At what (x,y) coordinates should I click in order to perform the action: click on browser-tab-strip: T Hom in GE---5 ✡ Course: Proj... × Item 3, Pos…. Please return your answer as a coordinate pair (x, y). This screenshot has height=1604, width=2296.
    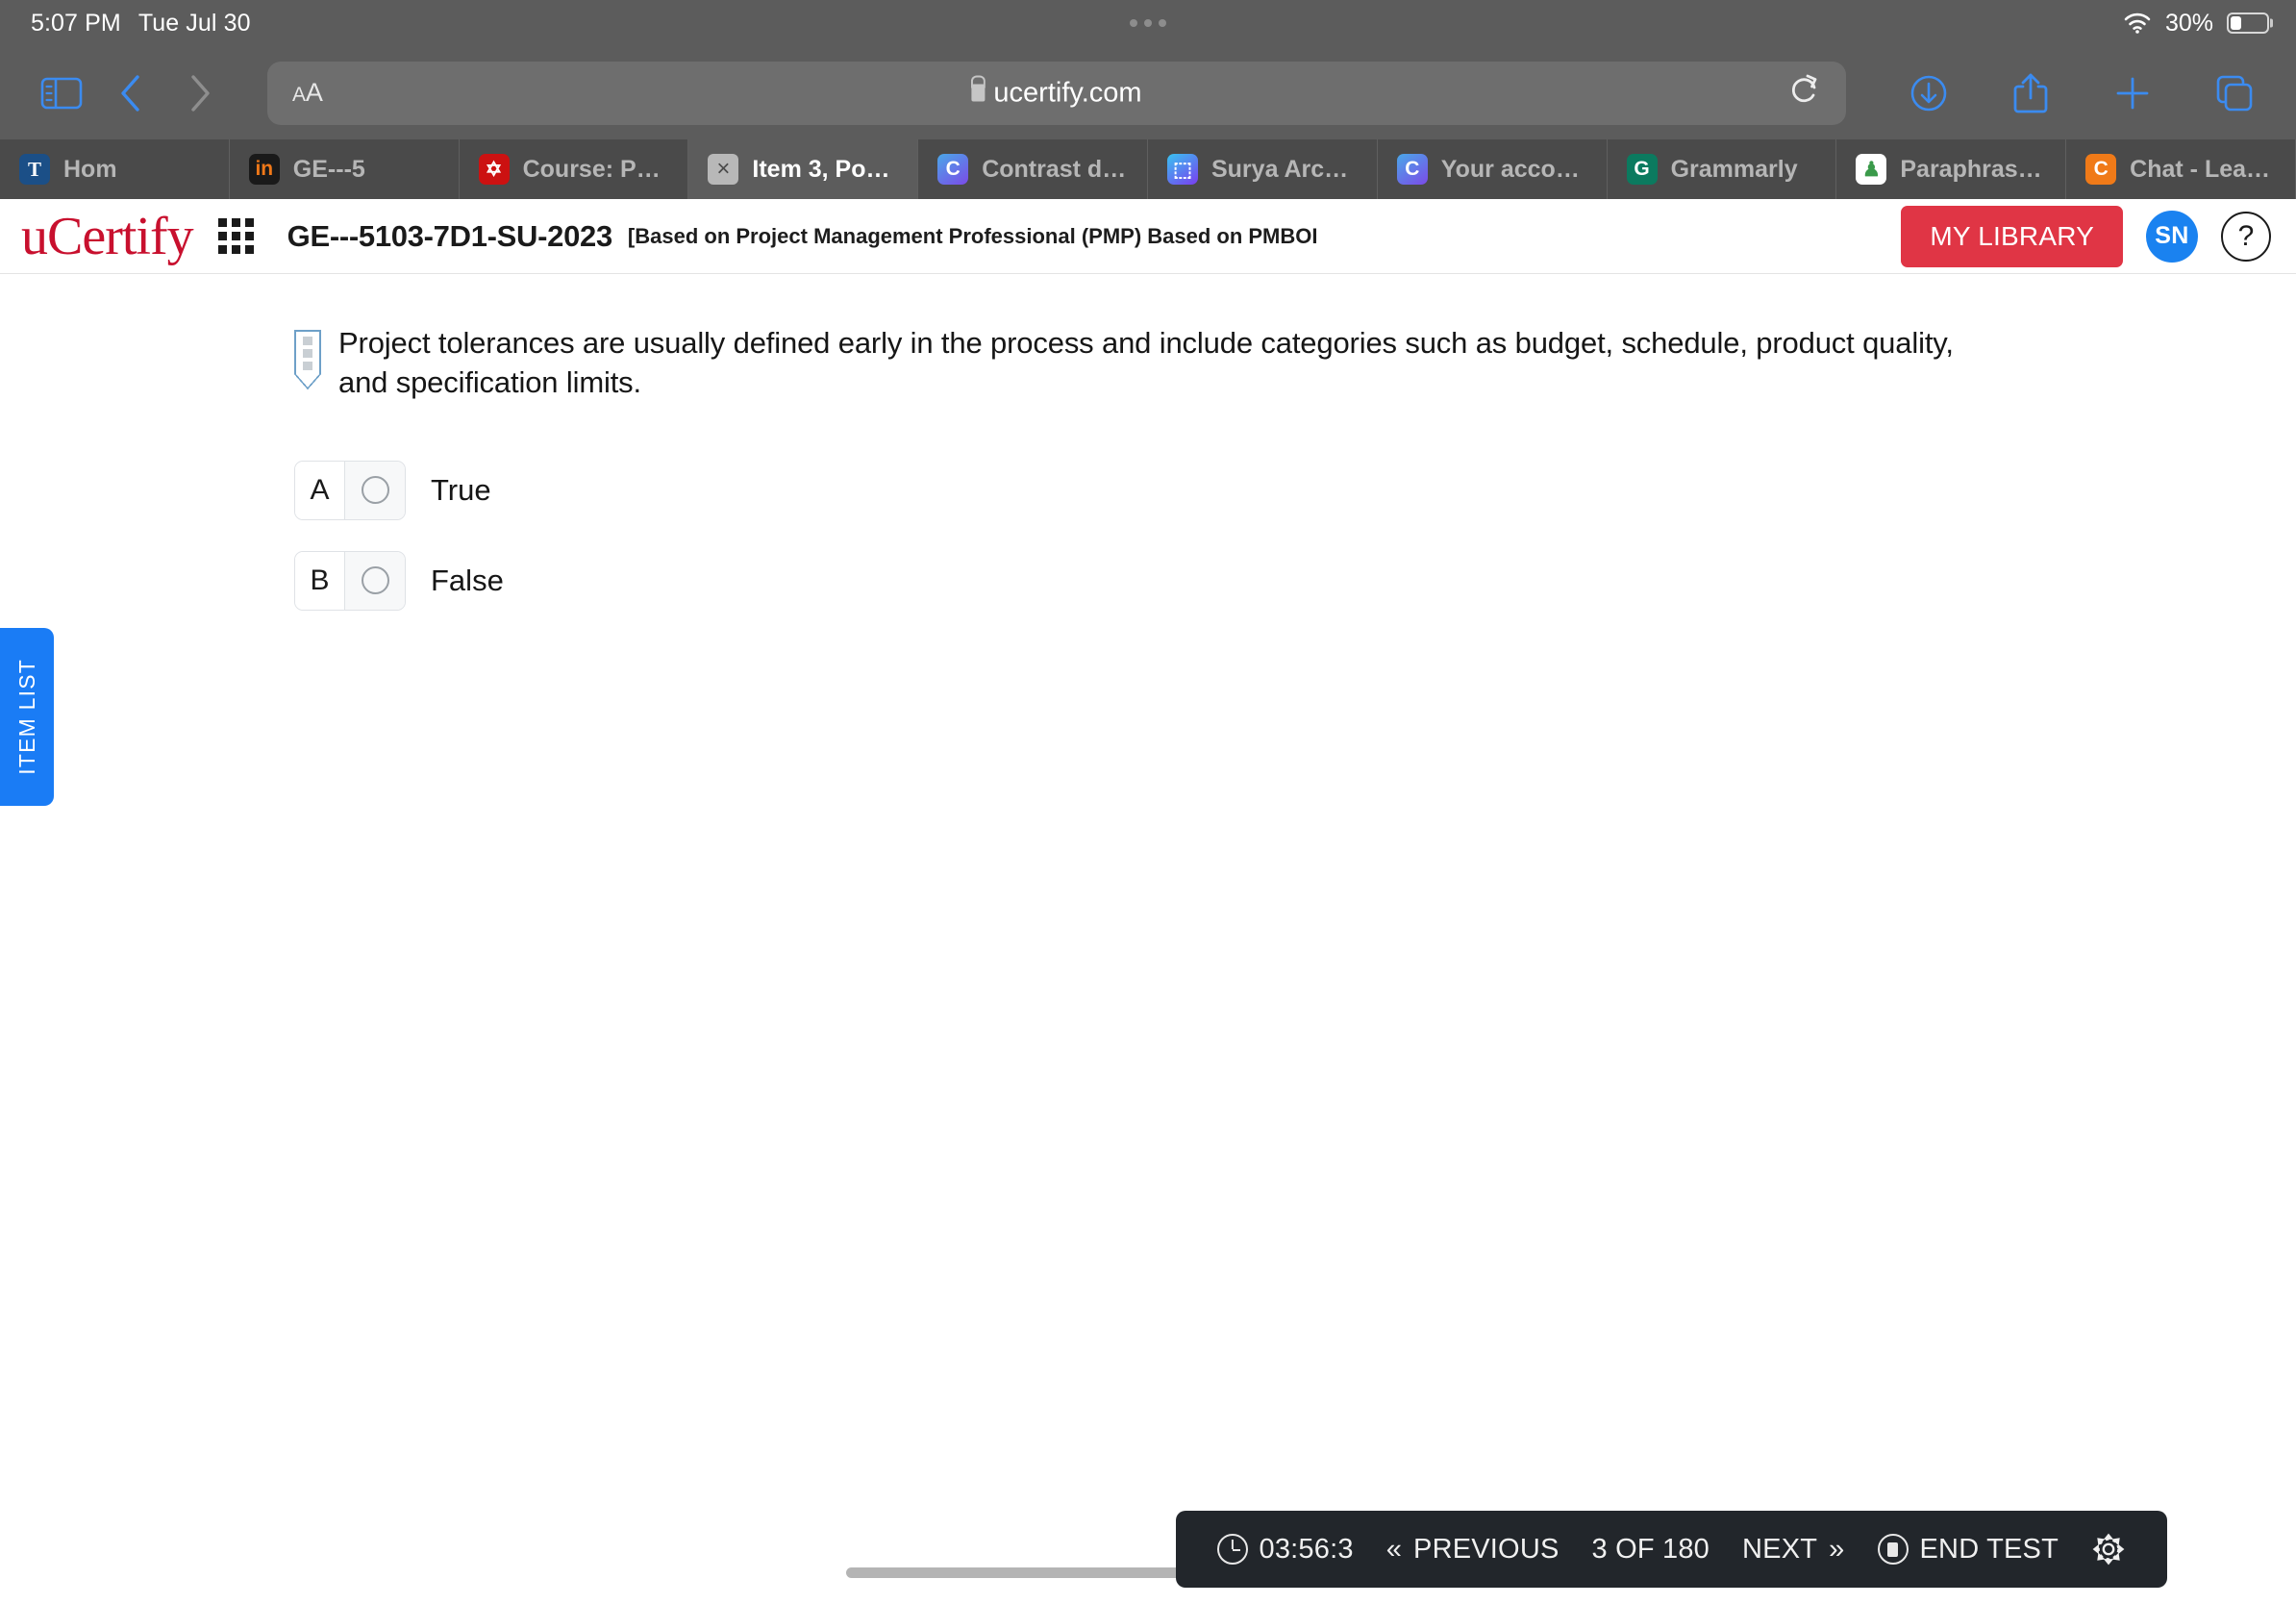
    Looking at the image, I should click on (1148, 169).